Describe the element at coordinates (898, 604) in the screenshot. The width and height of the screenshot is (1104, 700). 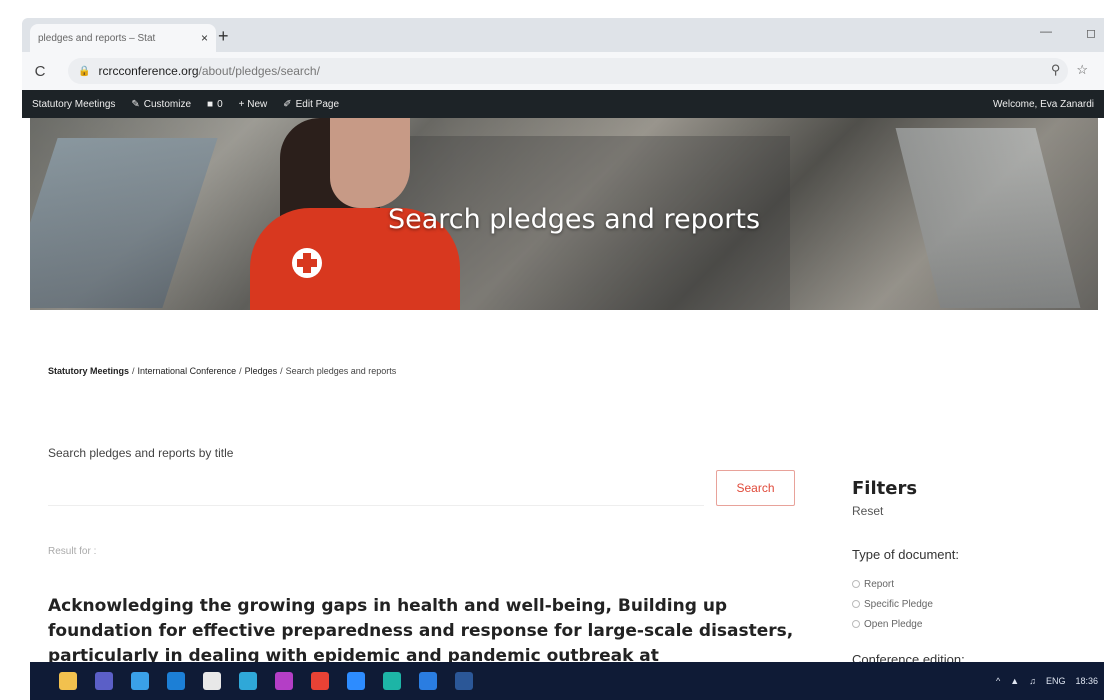
I see `filter-option-label: Specific Pledge` at that location.